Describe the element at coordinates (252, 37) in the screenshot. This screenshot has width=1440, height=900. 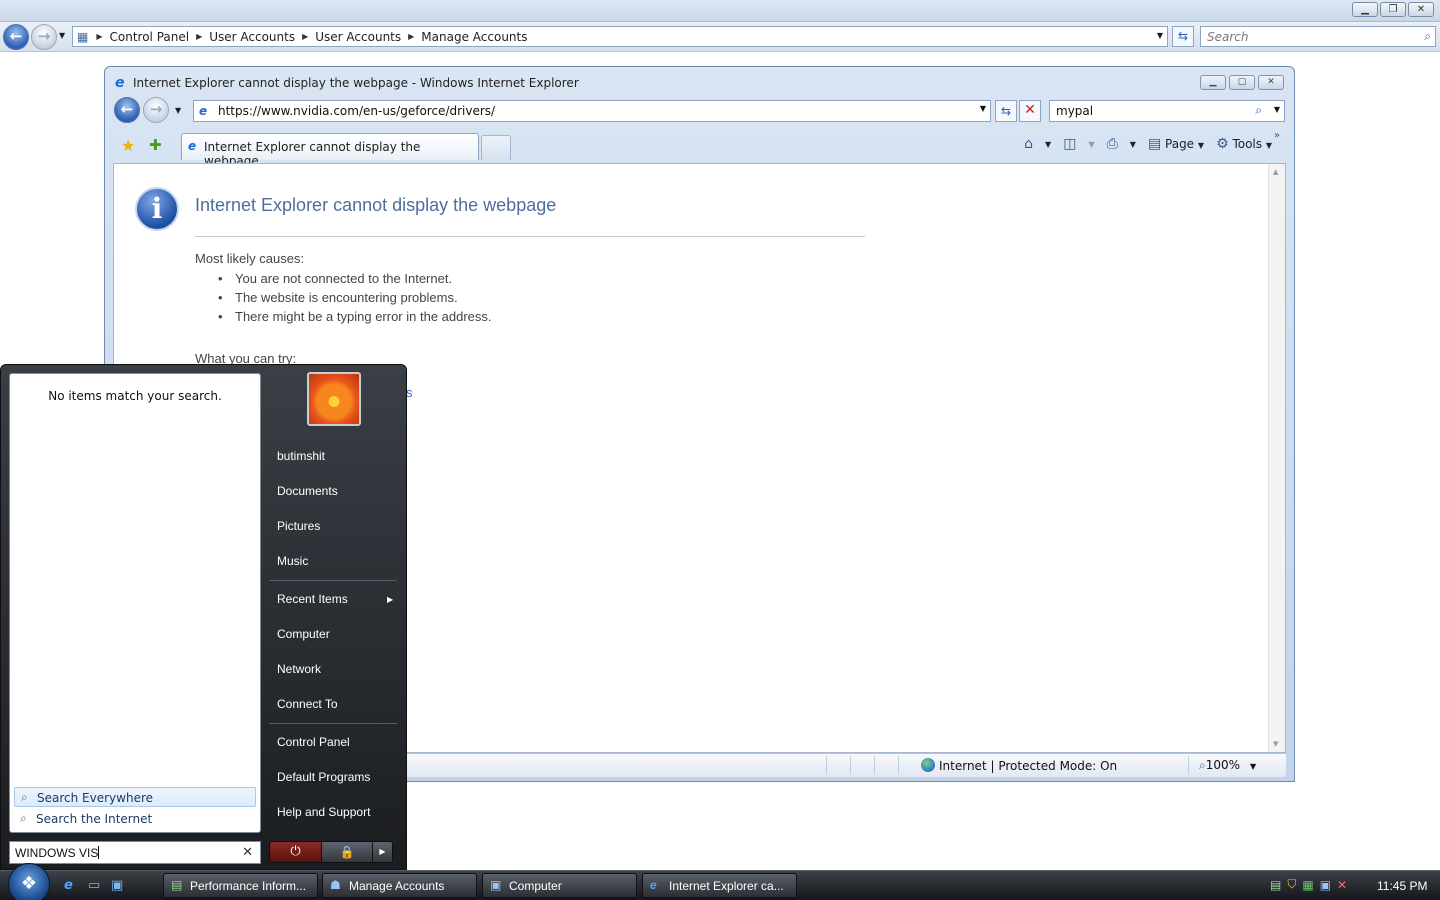
I see `breadcrumb-user-accounts: User Accounts` at that location.